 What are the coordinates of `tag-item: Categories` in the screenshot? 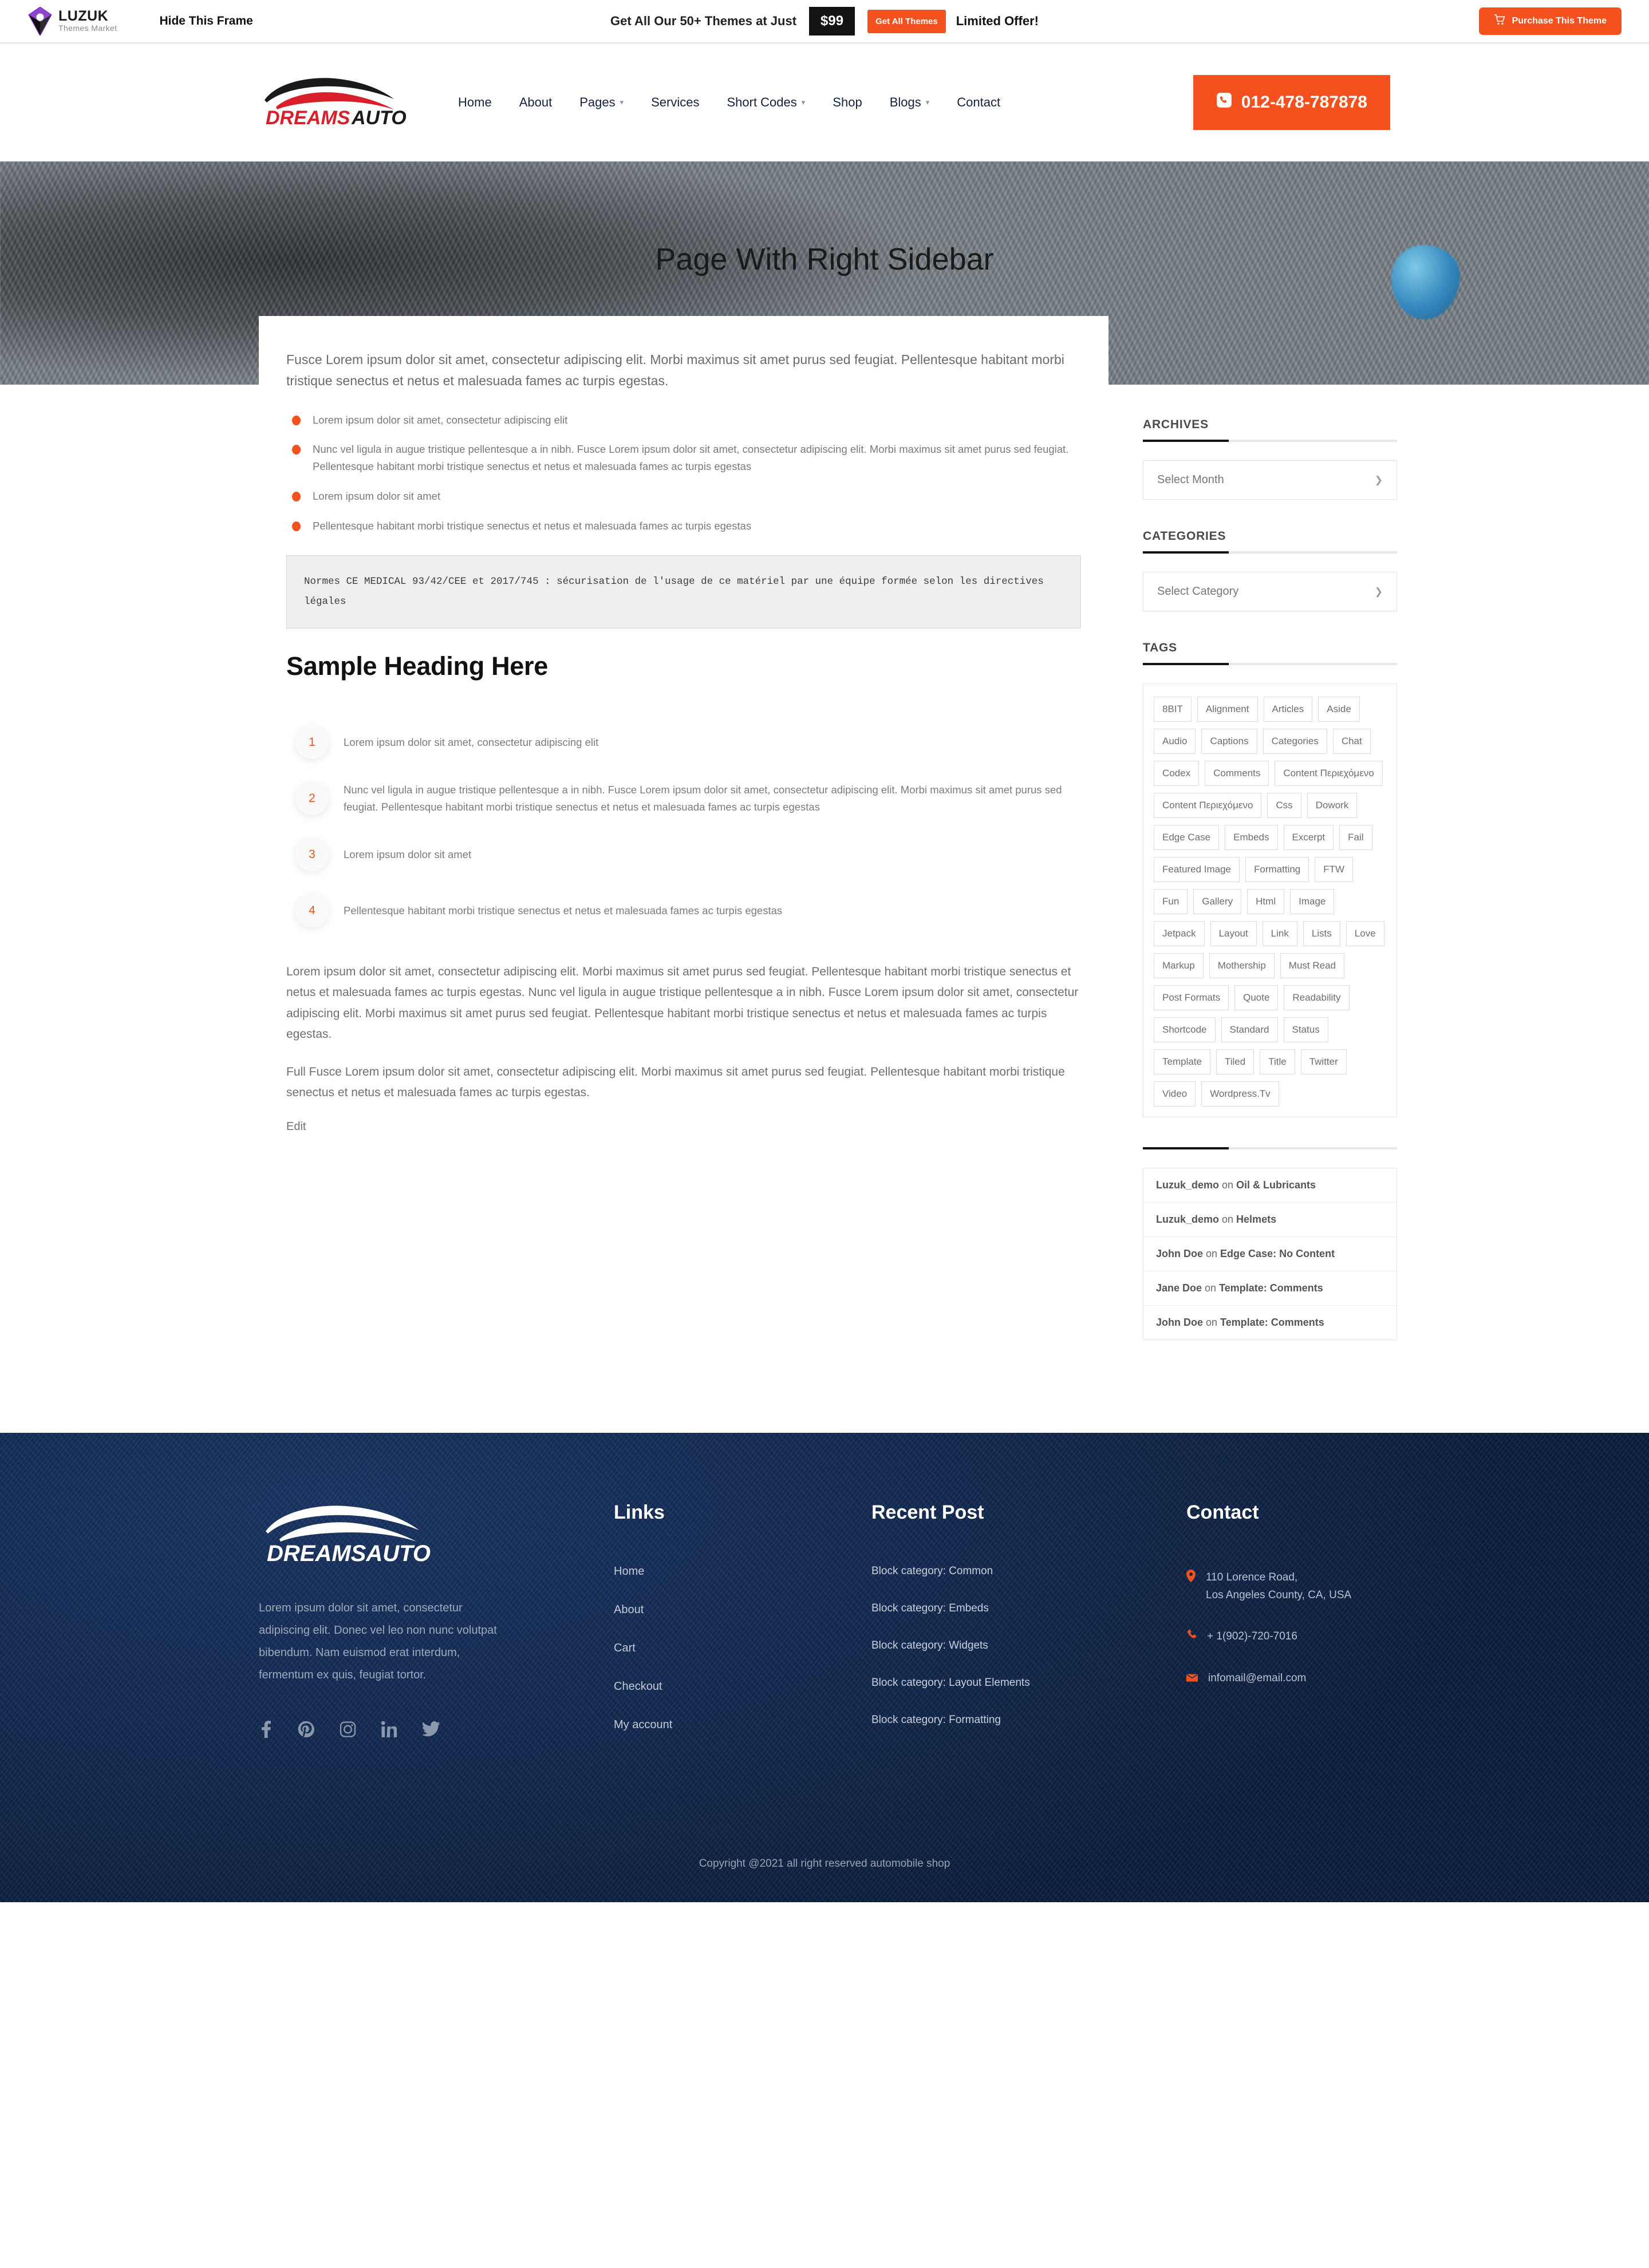 It's located at (1295, 741).